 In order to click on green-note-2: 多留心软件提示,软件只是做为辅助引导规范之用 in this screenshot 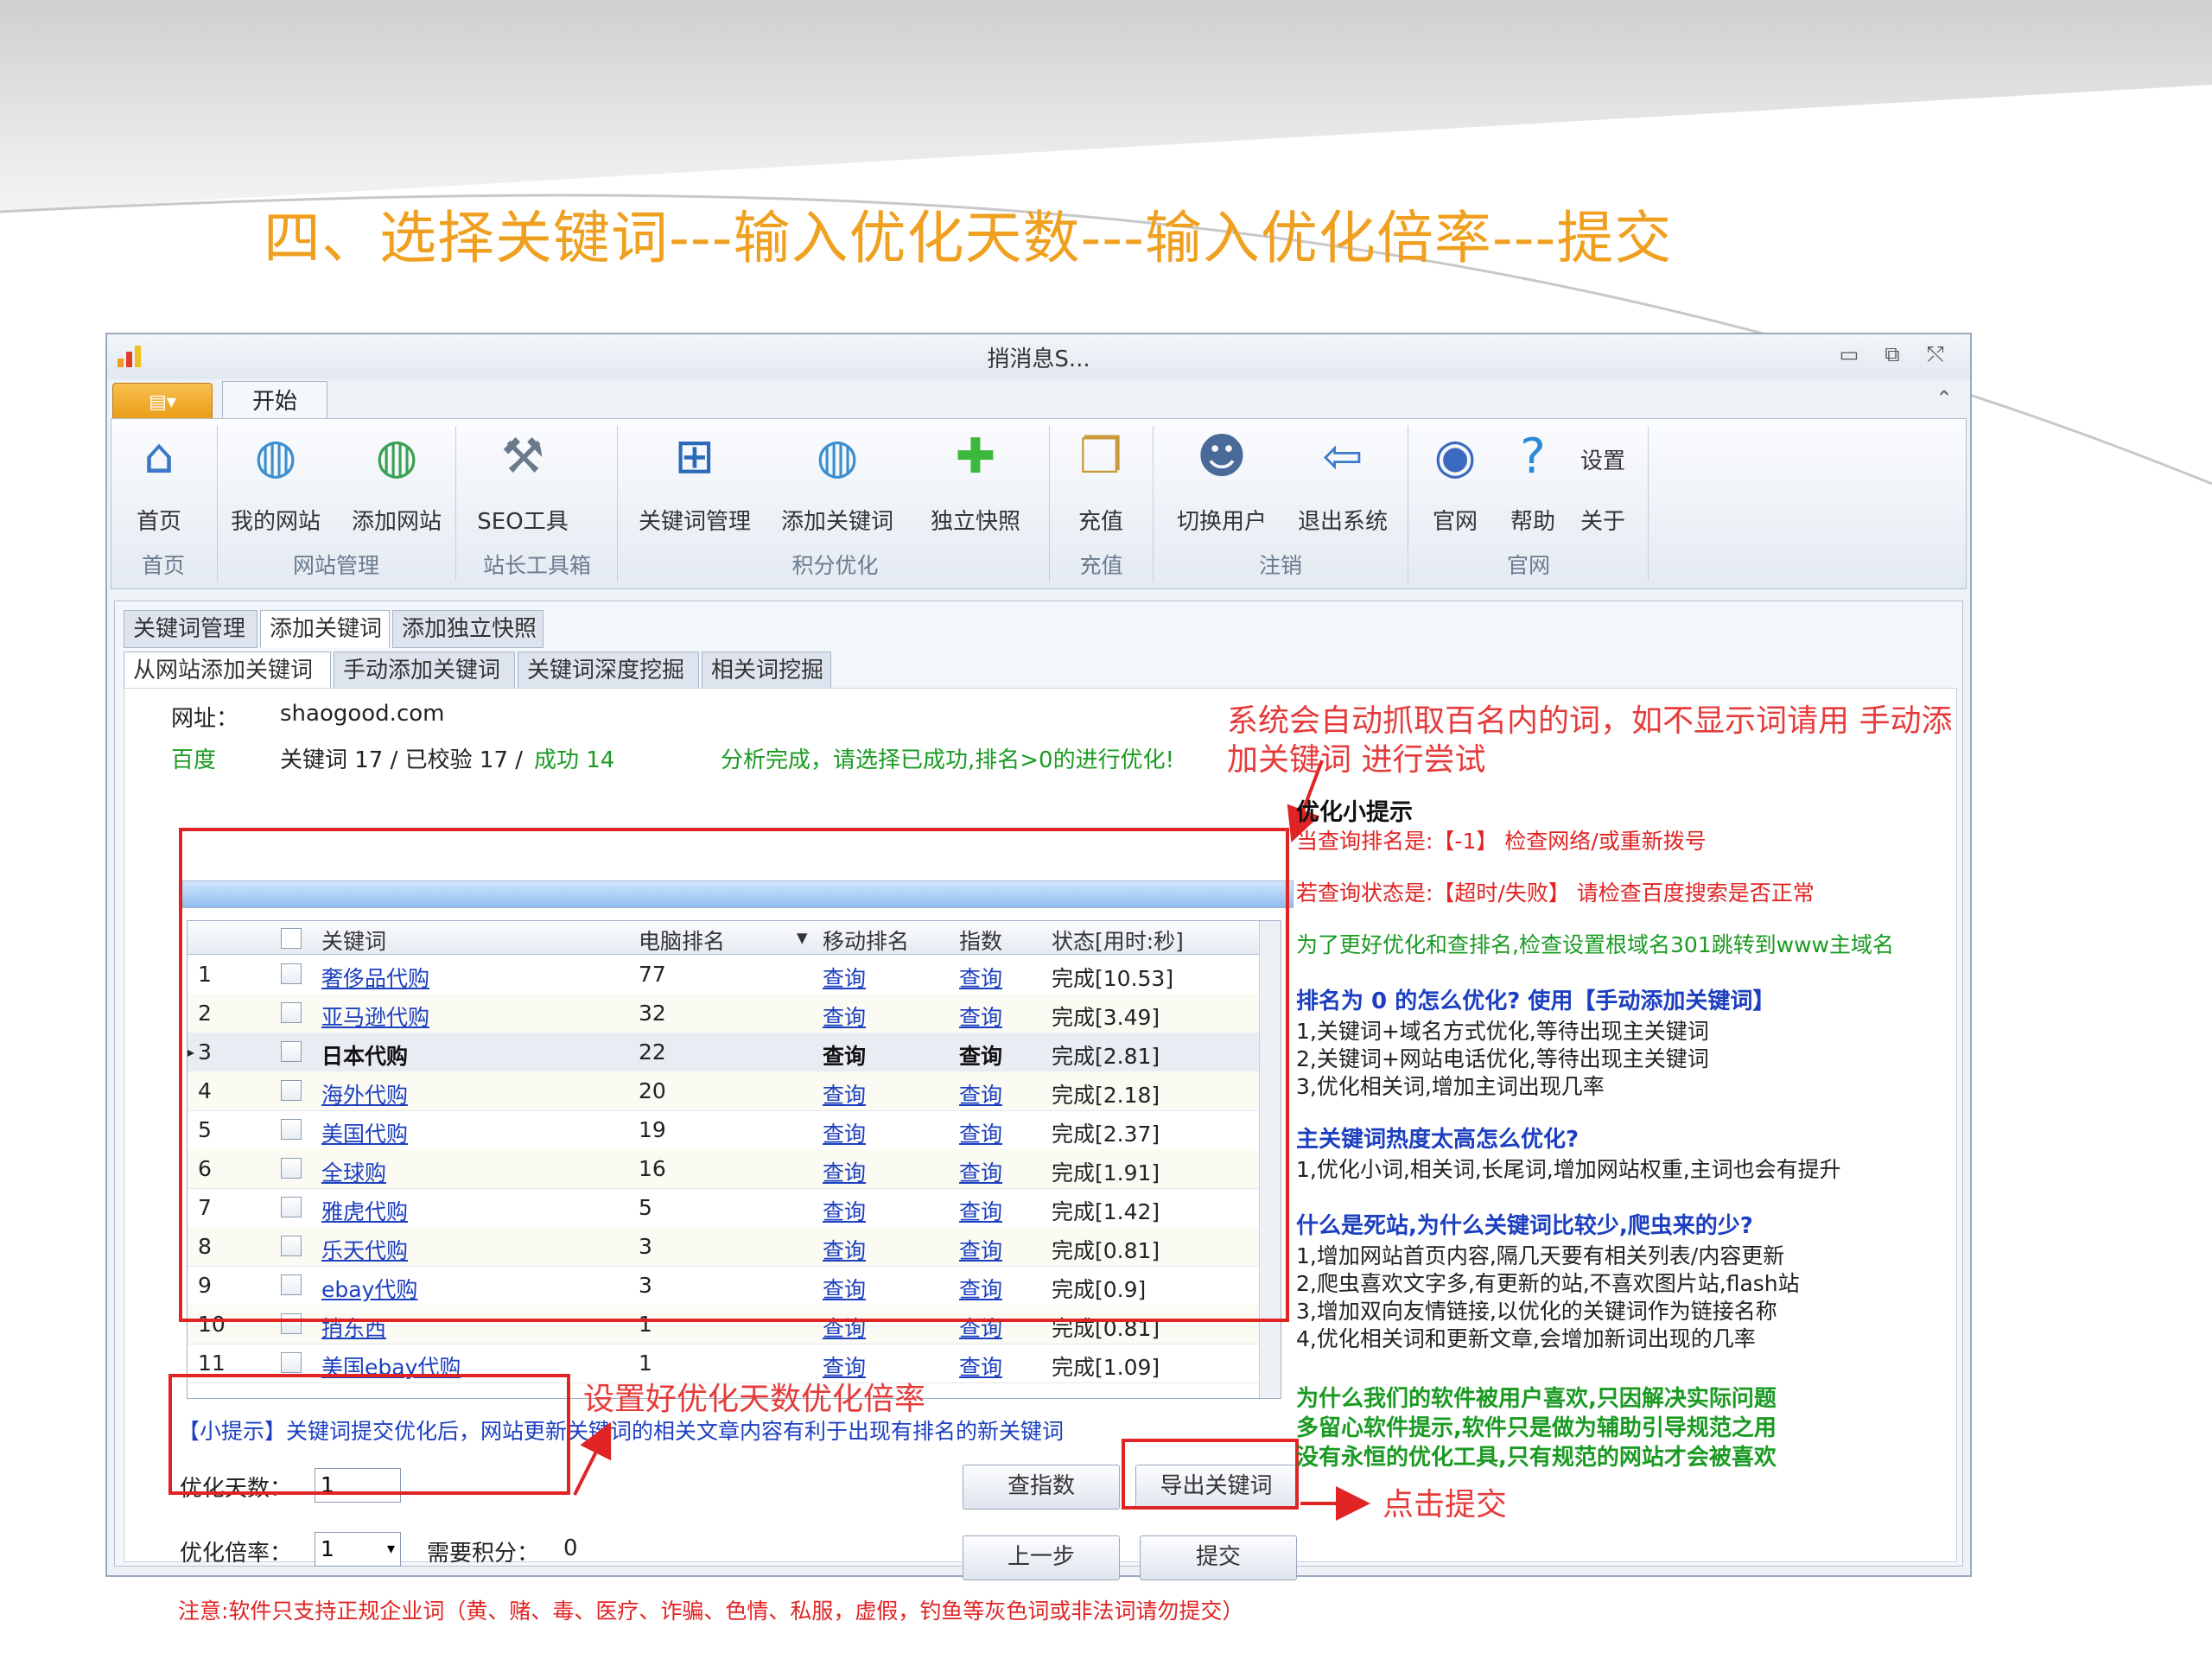, I will do `click(1536, 1428)`.